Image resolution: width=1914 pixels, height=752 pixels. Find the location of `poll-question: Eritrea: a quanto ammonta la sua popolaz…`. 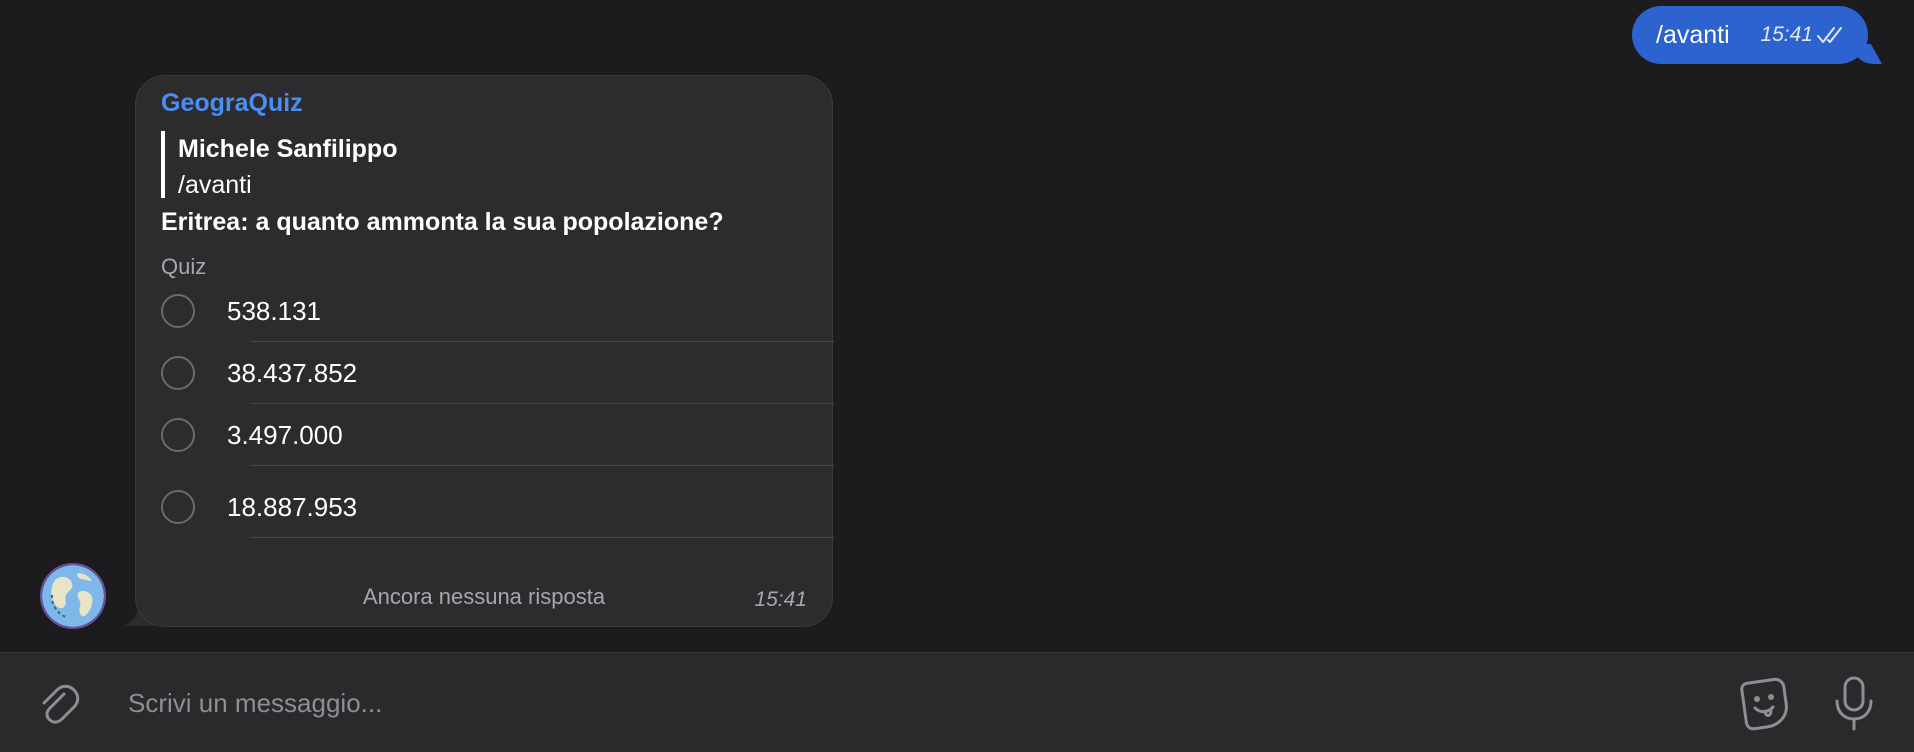

poll-question: Eritrea: a quanto ammonta la sua popolaz… is located at coordinates (442, 222).